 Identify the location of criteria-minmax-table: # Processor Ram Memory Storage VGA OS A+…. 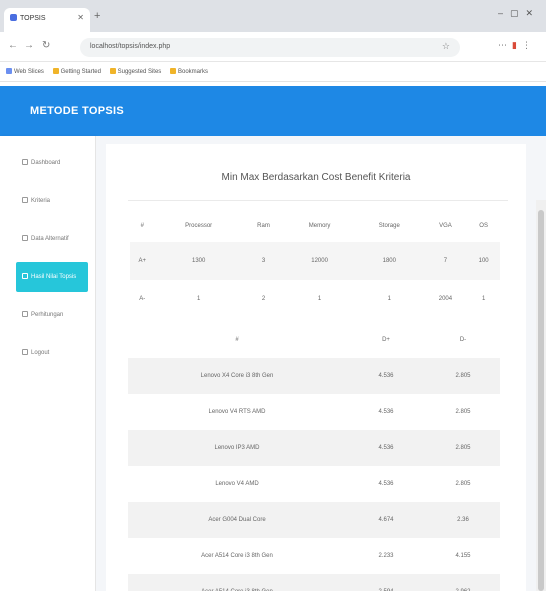
(315, 264).